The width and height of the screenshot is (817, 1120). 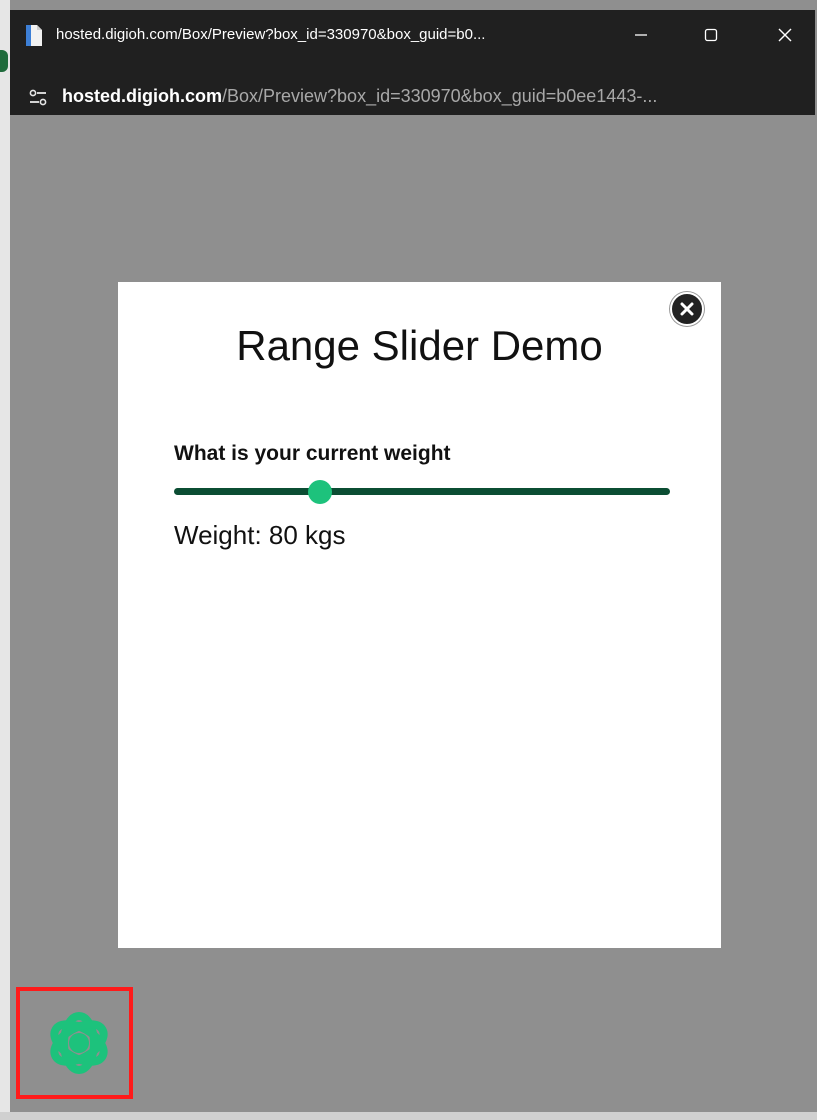 What do you see at coordinates (5, 560) in the screenshot?
I see `background-window-edge` at bounding box center [5, 560].